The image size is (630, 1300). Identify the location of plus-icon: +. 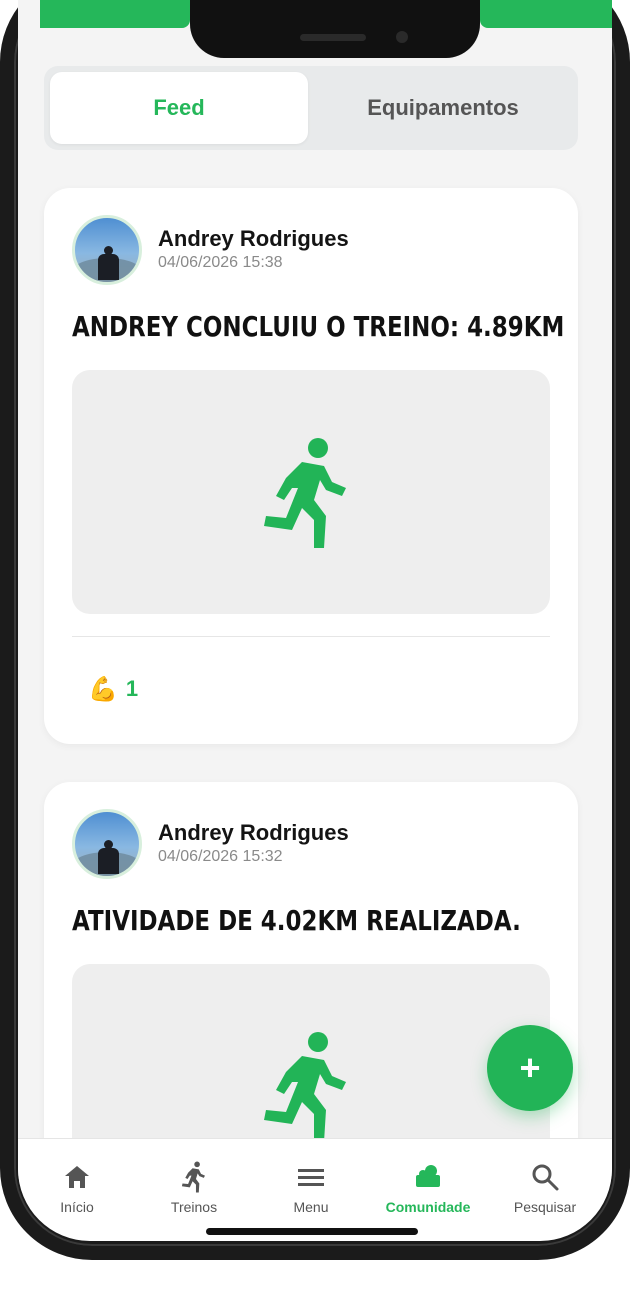
(530, 1067).